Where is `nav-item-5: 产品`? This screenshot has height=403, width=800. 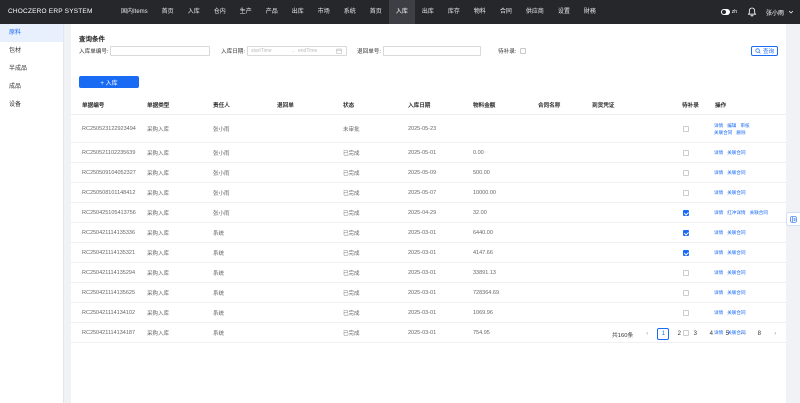
nav-item-5: 产品 is located at coordinates (272, 12).